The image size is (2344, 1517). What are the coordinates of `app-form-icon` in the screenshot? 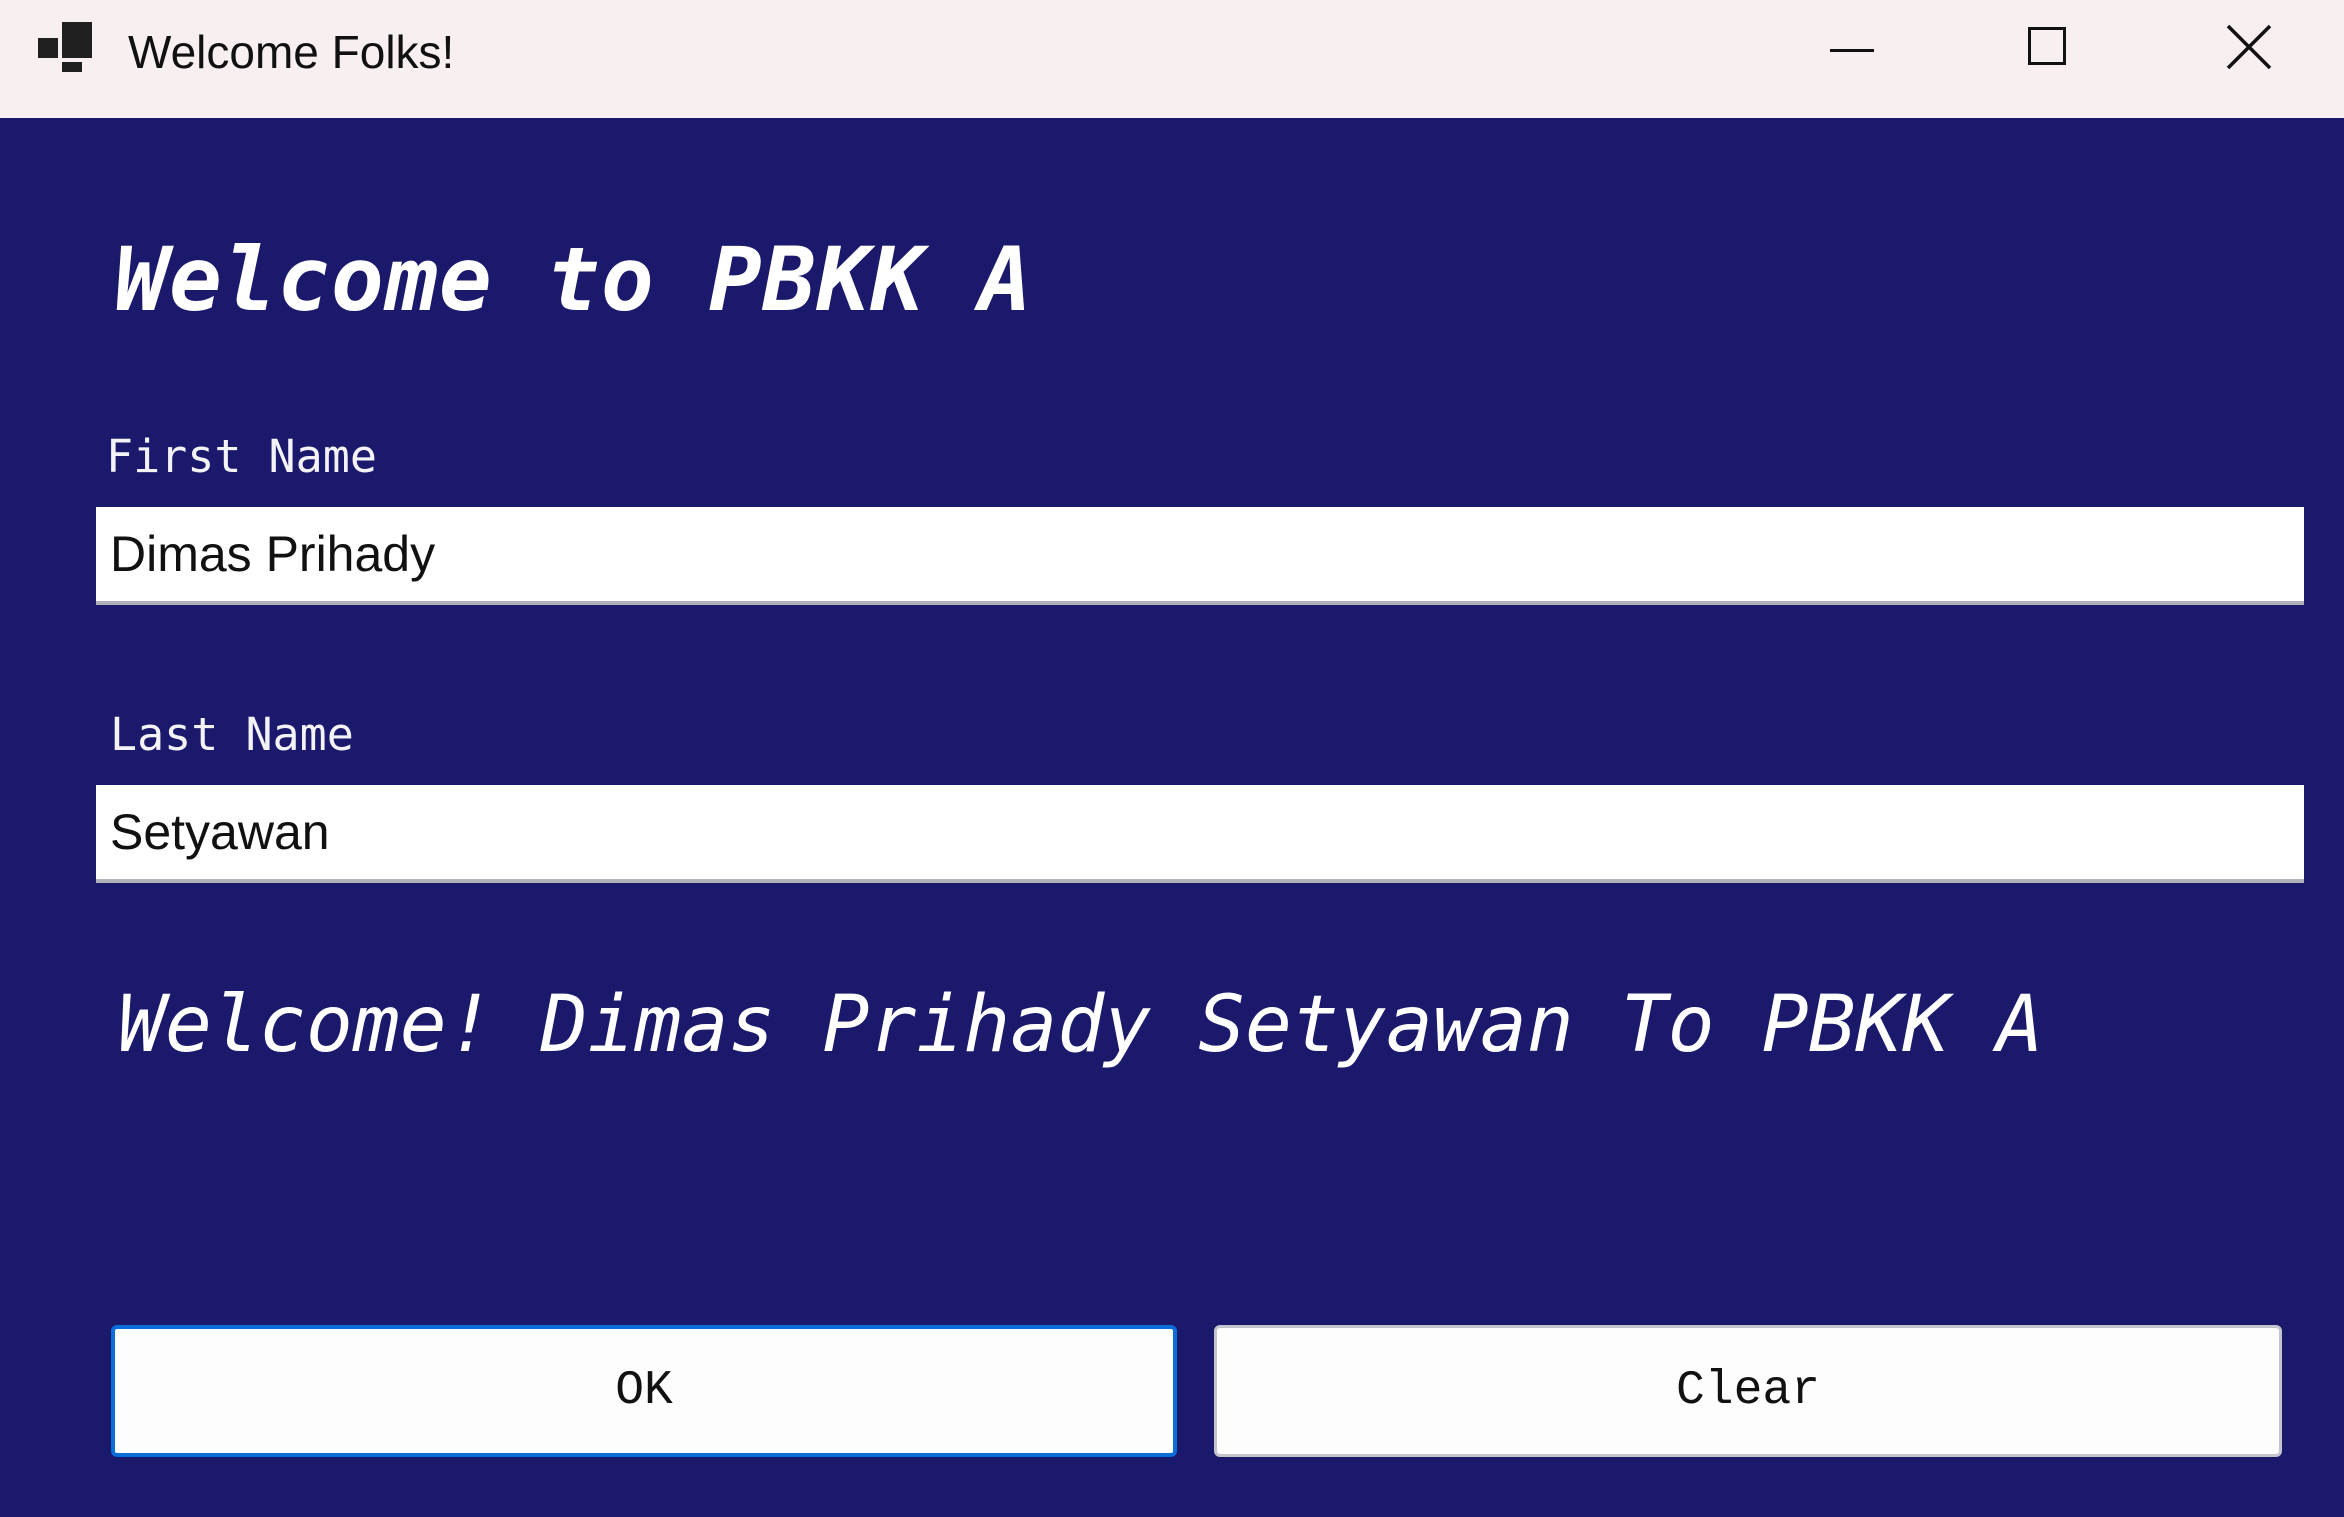 It's located at (65, 47).